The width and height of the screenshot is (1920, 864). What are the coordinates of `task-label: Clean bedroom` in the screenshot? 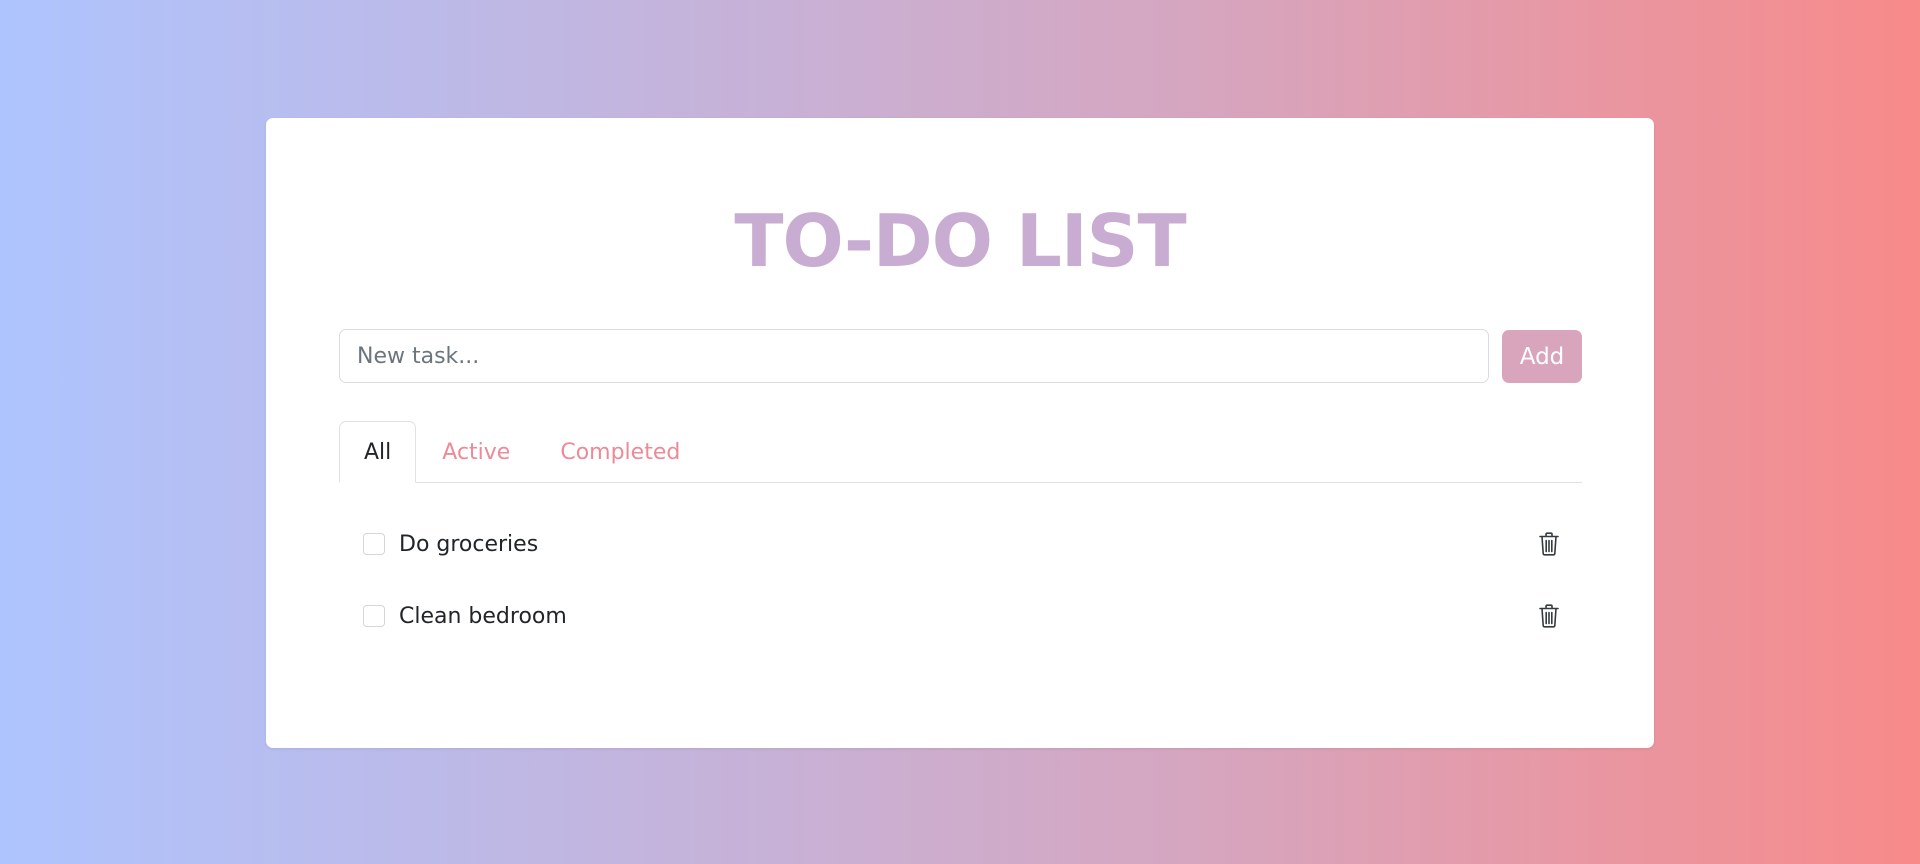 It's located at (483, 616).